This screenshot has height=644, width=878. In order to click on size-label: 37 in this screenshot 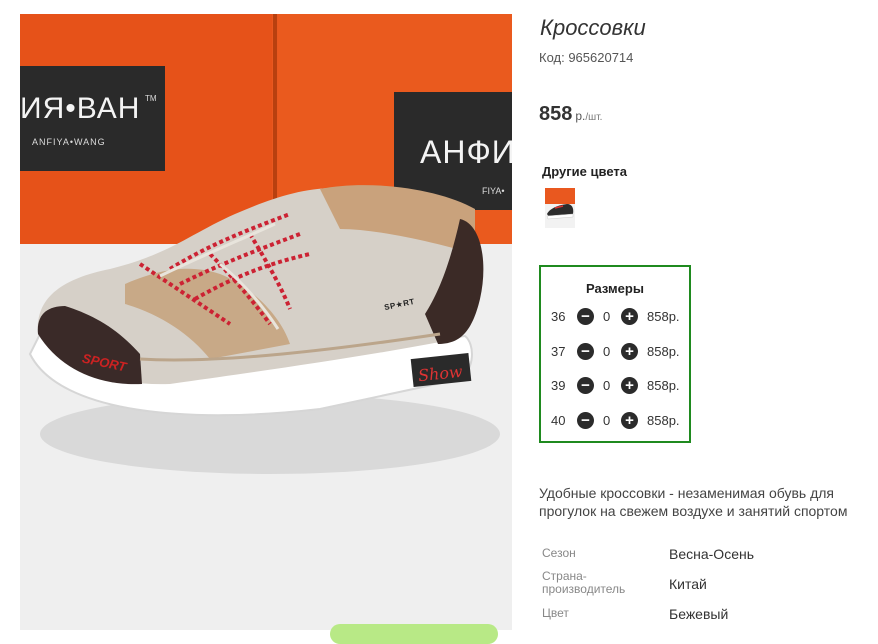, I will do `click(558, 351)`.